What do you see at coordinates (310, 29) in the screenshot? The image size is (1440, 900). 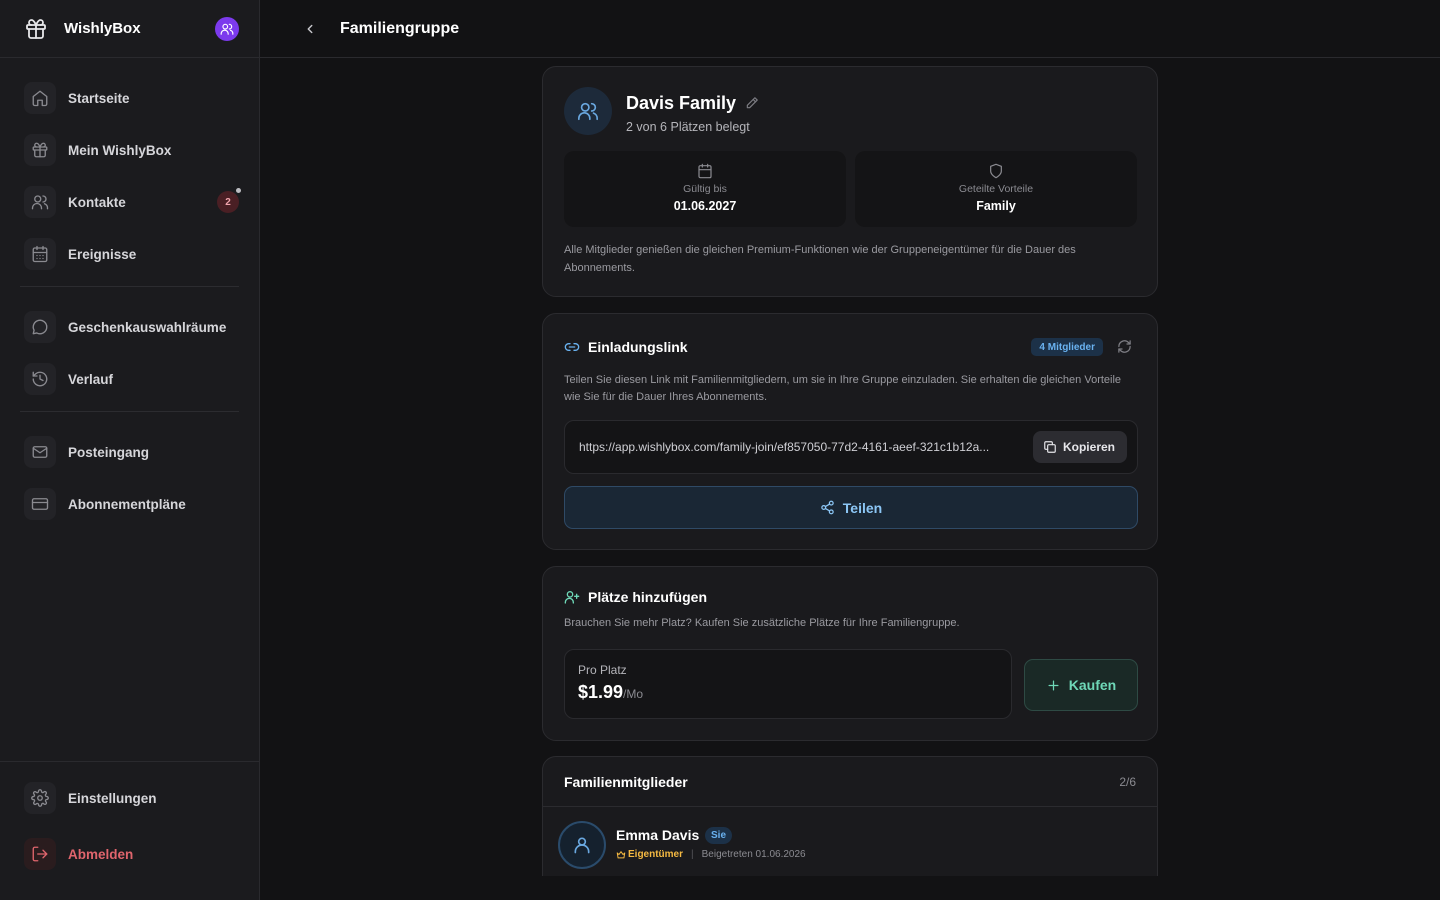 I see `back-button` at bounding box center [310, 29].